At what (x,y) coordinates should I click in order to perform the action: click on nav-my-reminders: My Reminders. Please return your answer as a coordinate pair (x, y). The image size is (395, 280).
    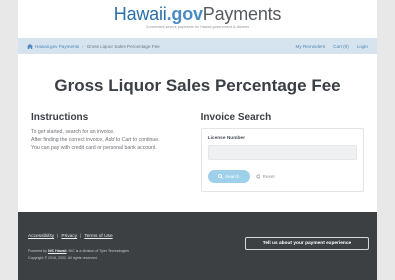
    Looking at the image, I should click on (311, 46).